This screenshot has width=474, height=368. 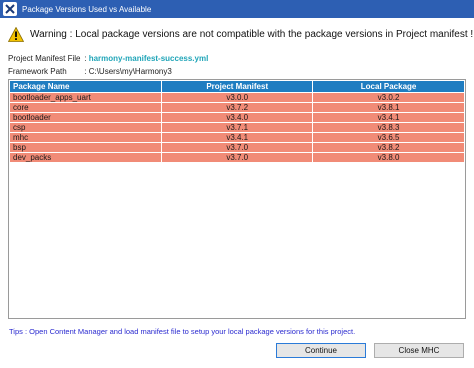 What do you see at coordinates (388, 86) in the screenshot?
I see `header-local-package: Local Package` at bounding box center [388, 86].